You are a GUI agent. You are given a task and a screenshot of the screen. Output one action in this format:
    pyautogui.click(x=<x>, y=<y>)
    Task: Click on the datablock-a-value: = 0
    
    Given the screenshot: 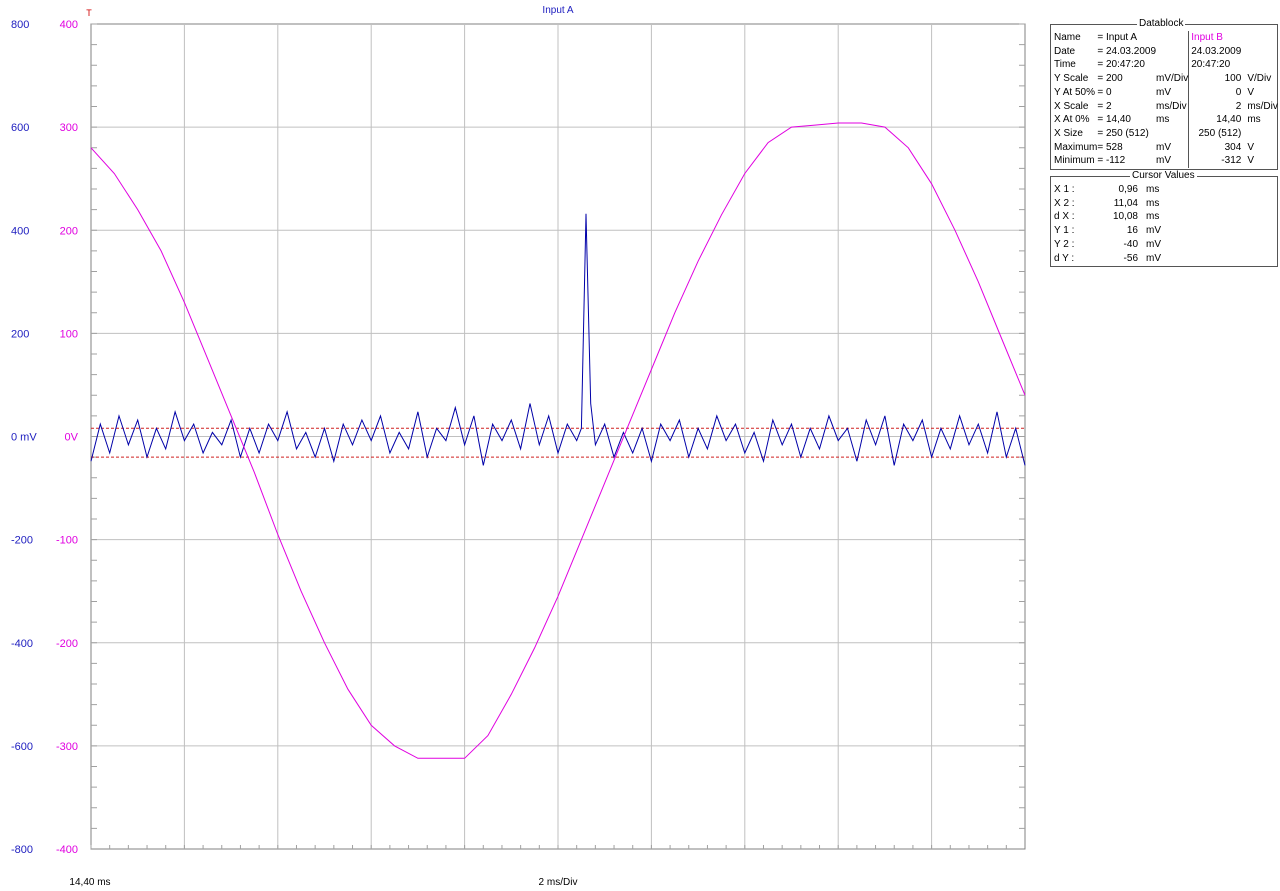 What is the action you would take?
    pyautogui.click(x=1104, y=92)
    